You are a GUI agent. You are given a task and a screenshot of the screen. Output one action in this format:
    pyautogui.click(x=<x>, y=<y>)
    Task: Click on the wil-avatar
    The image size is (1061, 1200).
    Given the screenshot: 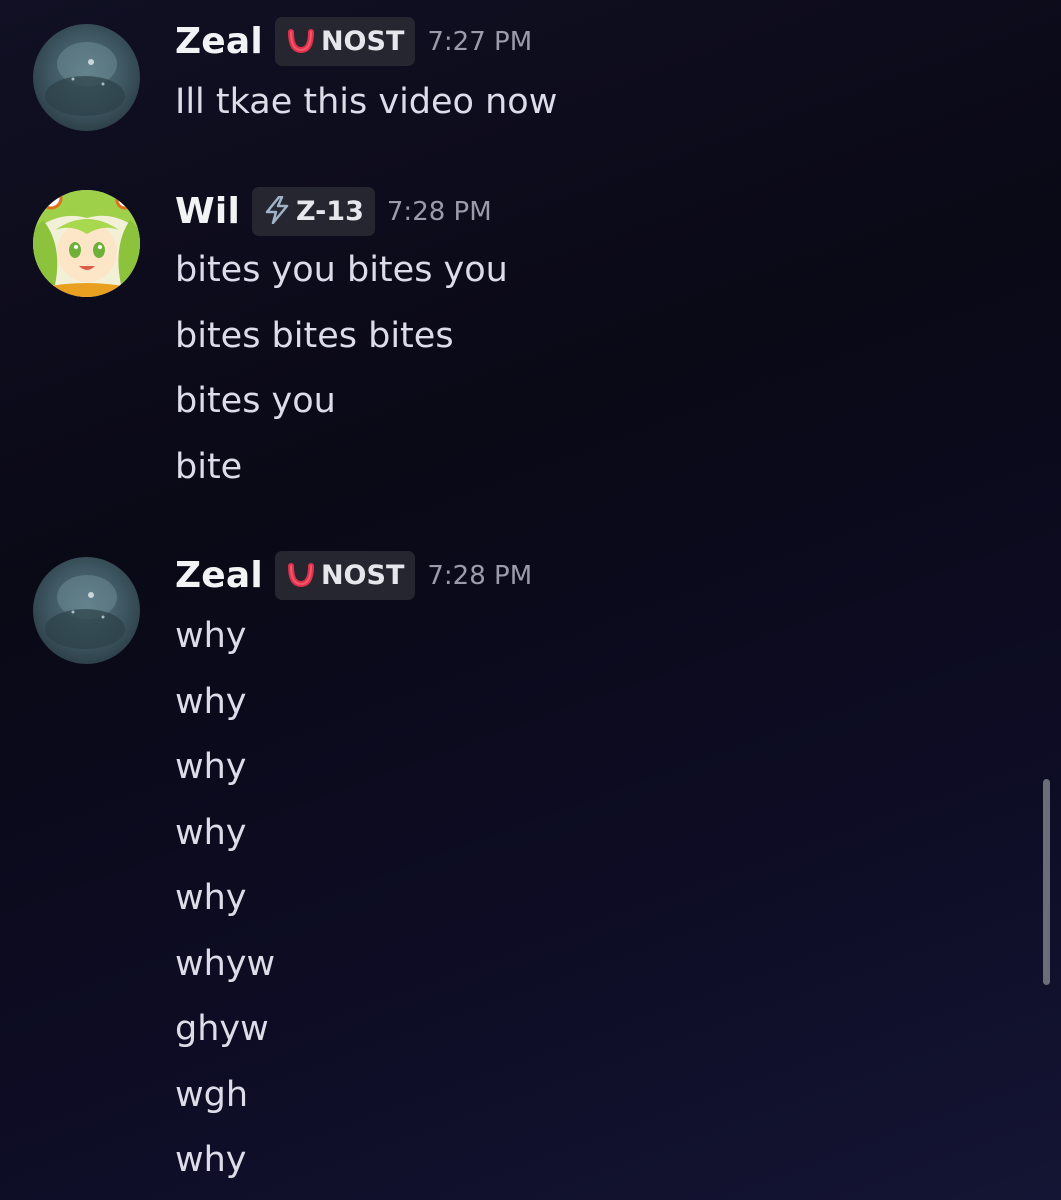 What is the action you would take?
    pyautogui.click(x=86, y=243)
    